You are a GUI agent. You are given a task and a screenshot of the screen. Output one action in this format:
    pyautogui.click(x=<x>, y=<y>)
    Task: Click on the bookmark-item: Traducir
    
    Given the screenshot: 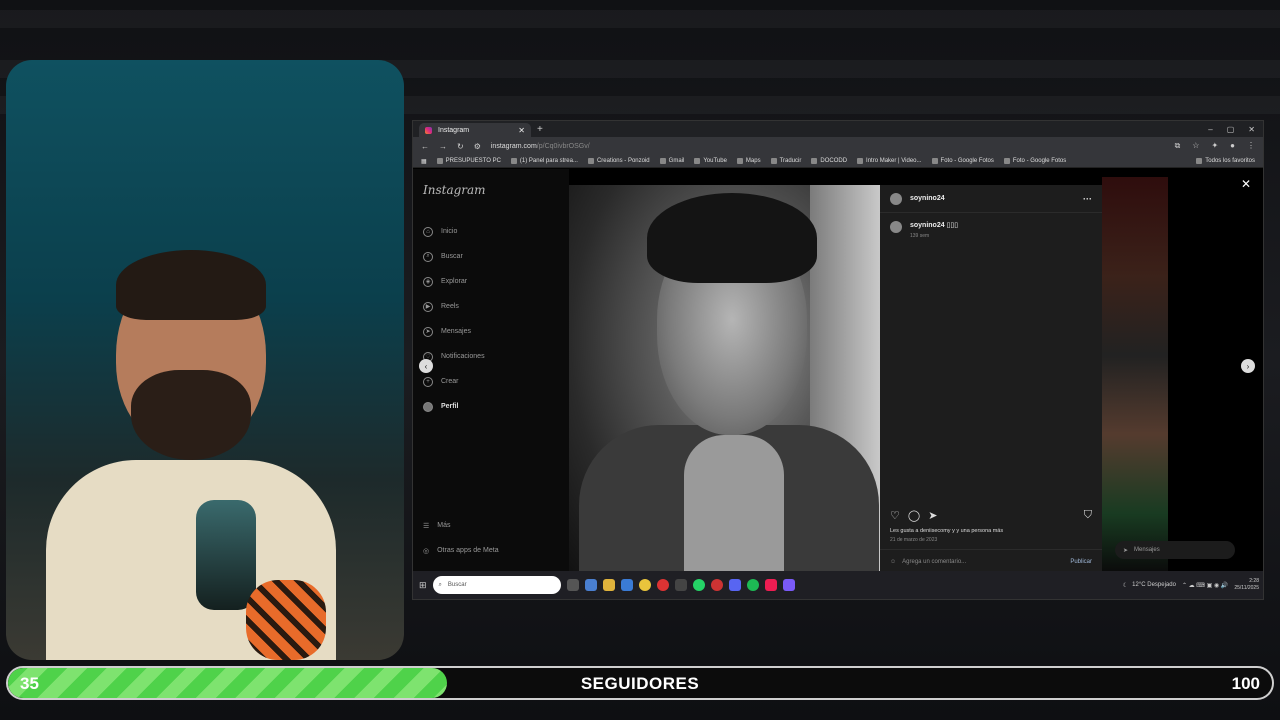 What is the action you would take?
    pyautogui.click(x=785, y=161)
    